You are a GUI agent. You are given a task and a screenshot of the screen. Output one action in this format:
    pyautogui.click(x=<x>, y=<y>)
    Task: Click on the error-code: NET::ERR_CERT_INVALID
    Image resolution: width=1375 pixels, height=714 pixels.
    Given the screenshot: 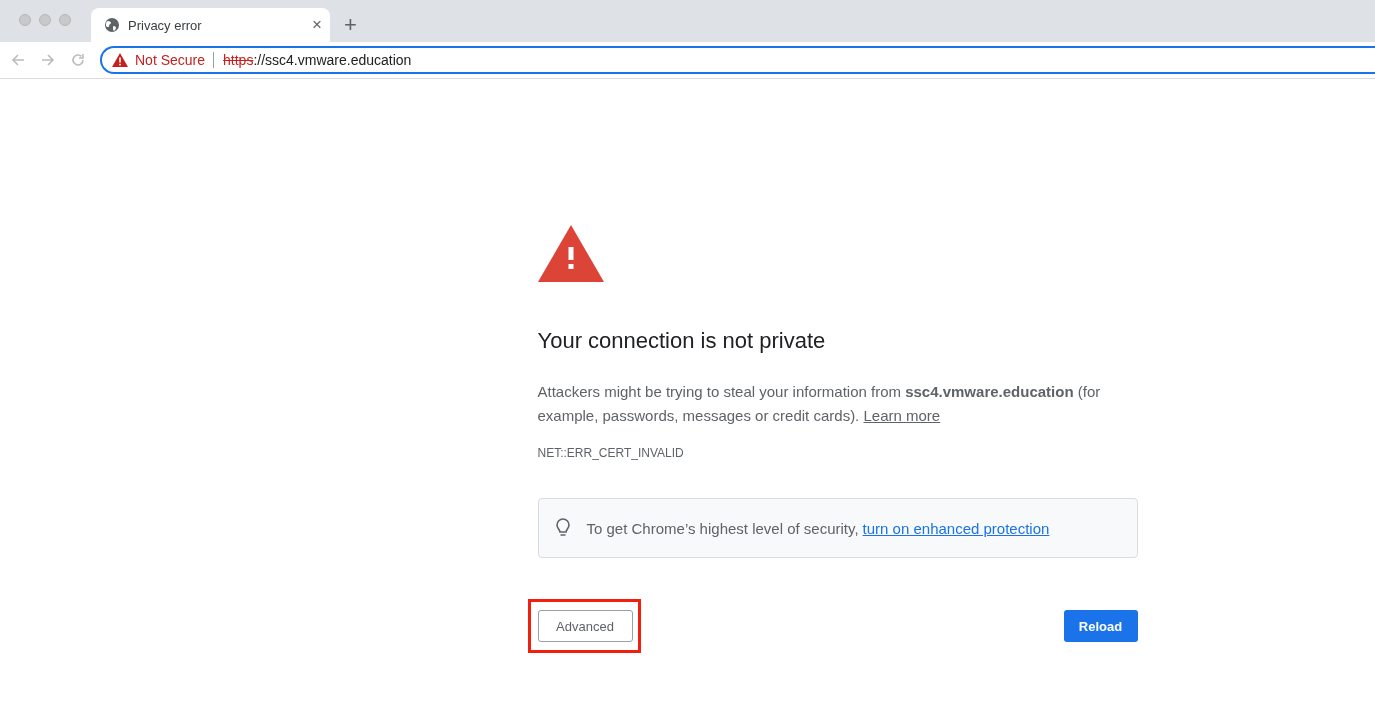 What is the action you would take?
    pyautogui.click(x=611, y=453)
    